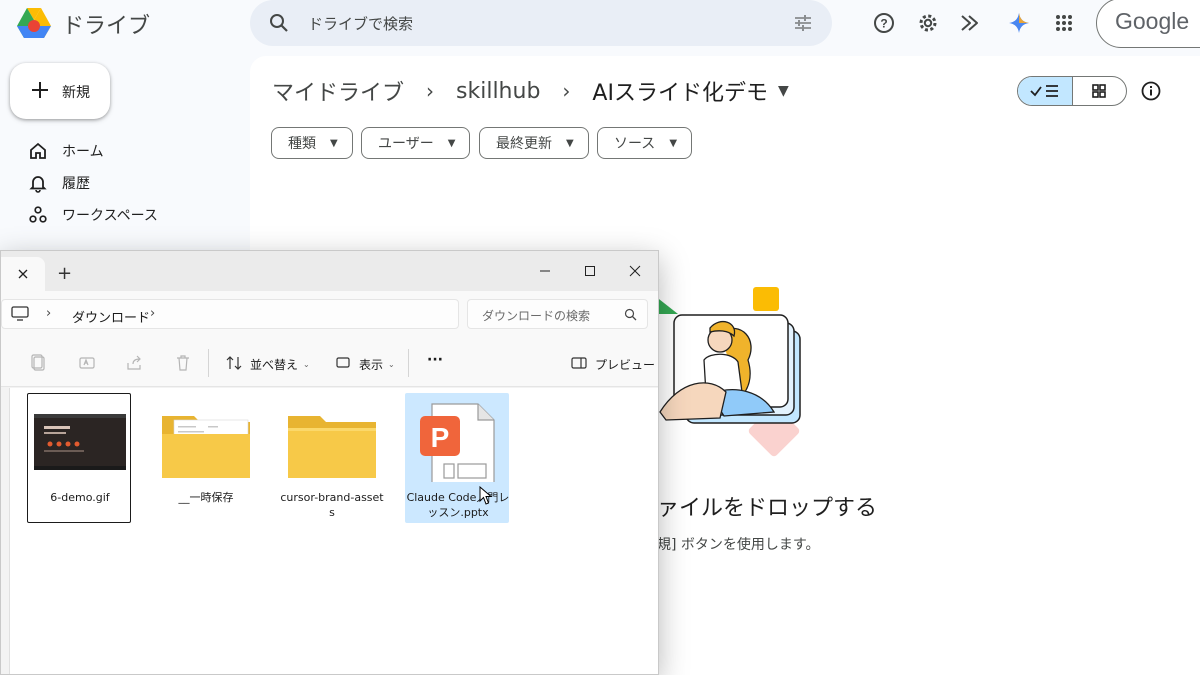 This screenshot has width=1200, height=675. I want to click on file-item-pptx: P Claude Code入門レッスン.pptx, so click(457, 458).